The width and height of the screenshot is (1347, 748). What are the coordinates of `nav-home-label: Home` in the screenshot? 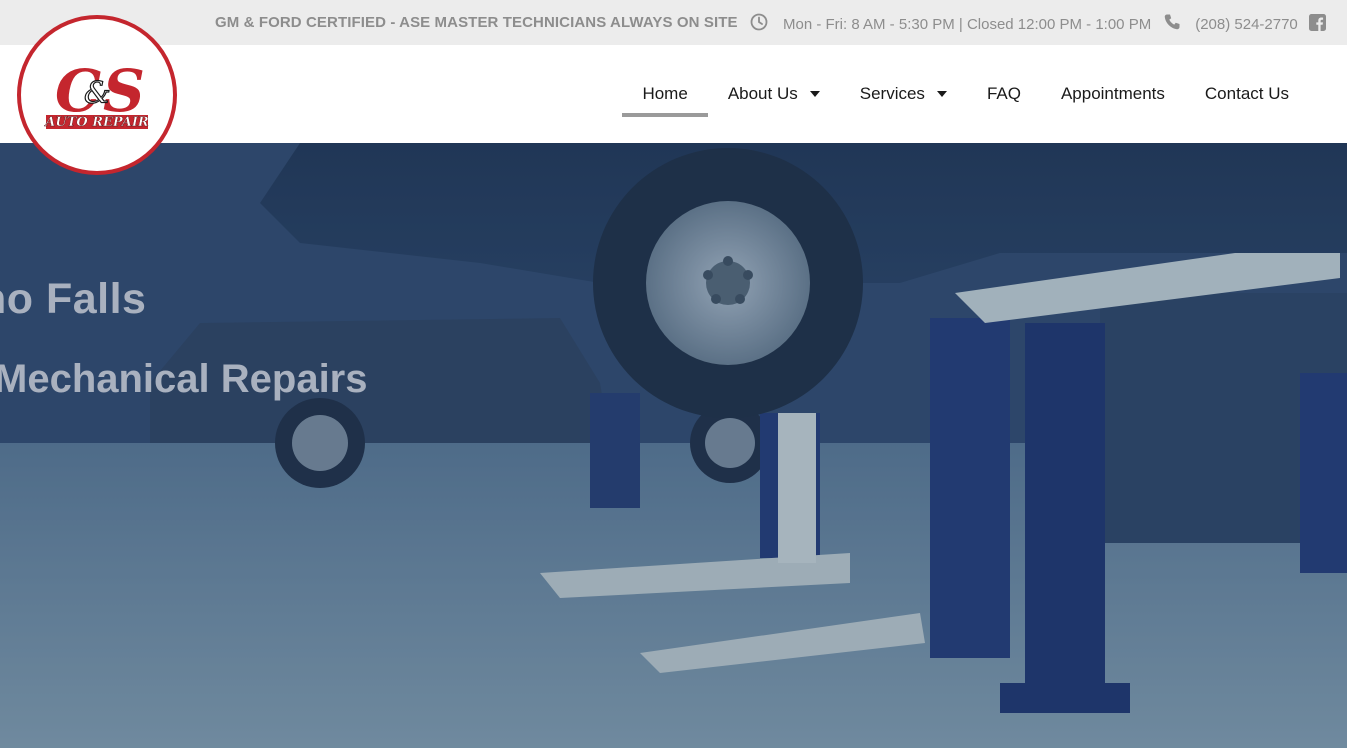 It's located at (665, 93).